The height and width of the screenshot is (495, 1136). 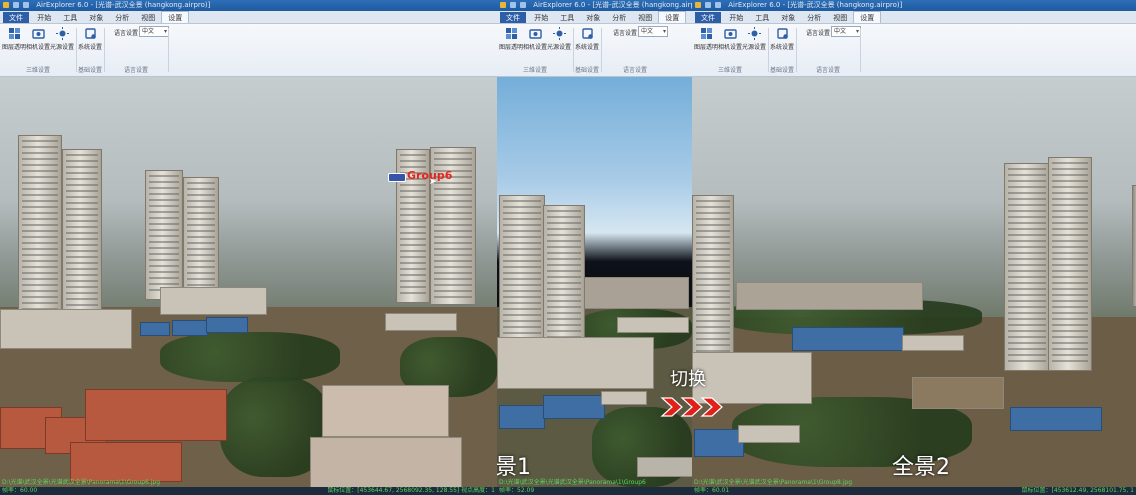 What do you see at coordinates (168, 50) in the screenshot?
I see `group-separator` at bounding box center [168, 50].